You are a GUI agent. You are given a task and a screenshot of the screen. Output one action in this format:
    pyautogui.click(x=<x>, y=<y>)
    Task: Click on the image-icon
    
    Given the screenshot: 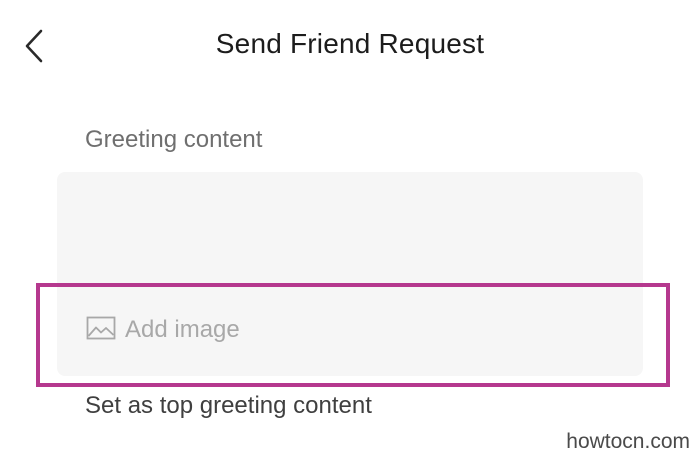 What is the action you would take?
    pyautogui.click(x=101, y=330)
    